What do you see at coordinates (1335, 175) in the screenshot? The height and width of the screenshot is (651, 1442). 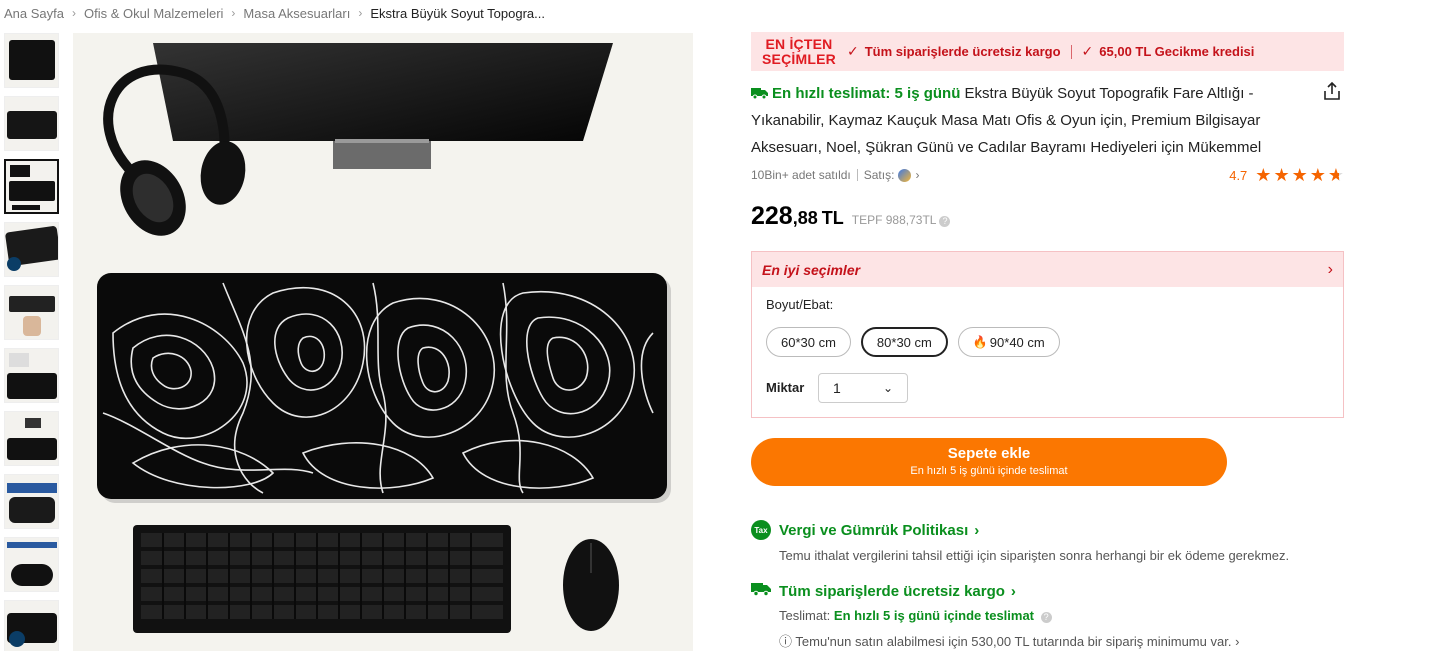 I see `star-half-icon: ★` at bounding box center [1335, 175].